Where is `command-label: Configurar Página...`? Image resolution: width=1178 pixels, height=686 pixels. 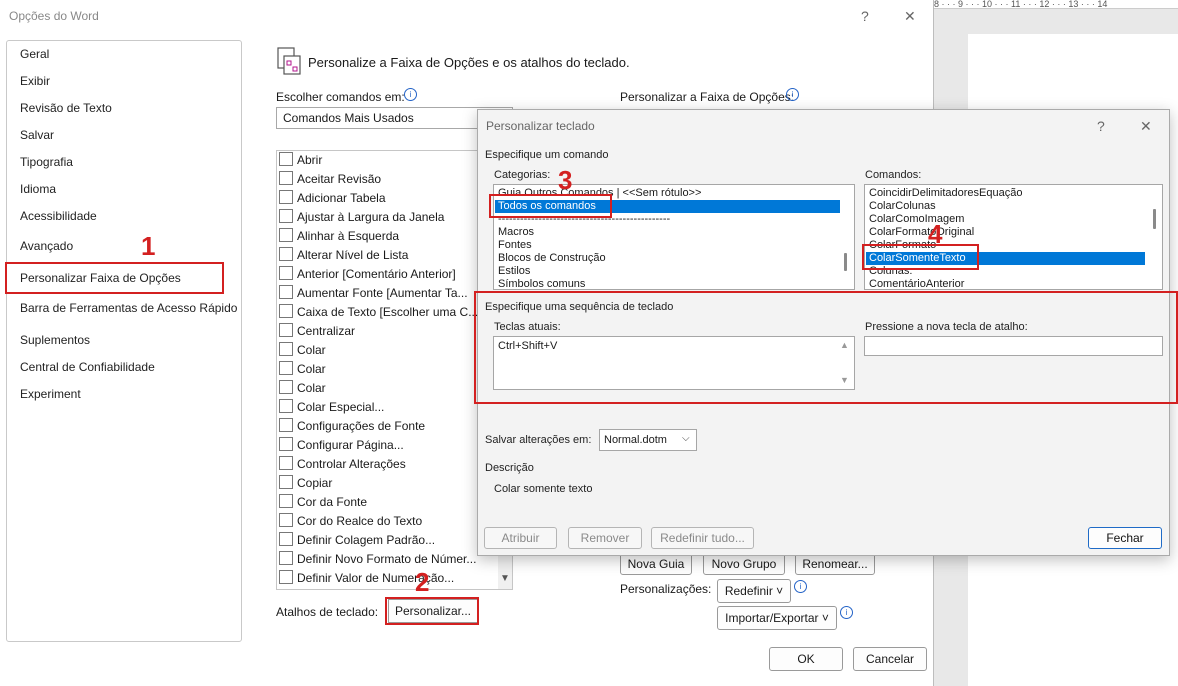 command-label: Configurar Página... is located at coordinates (350, 445).